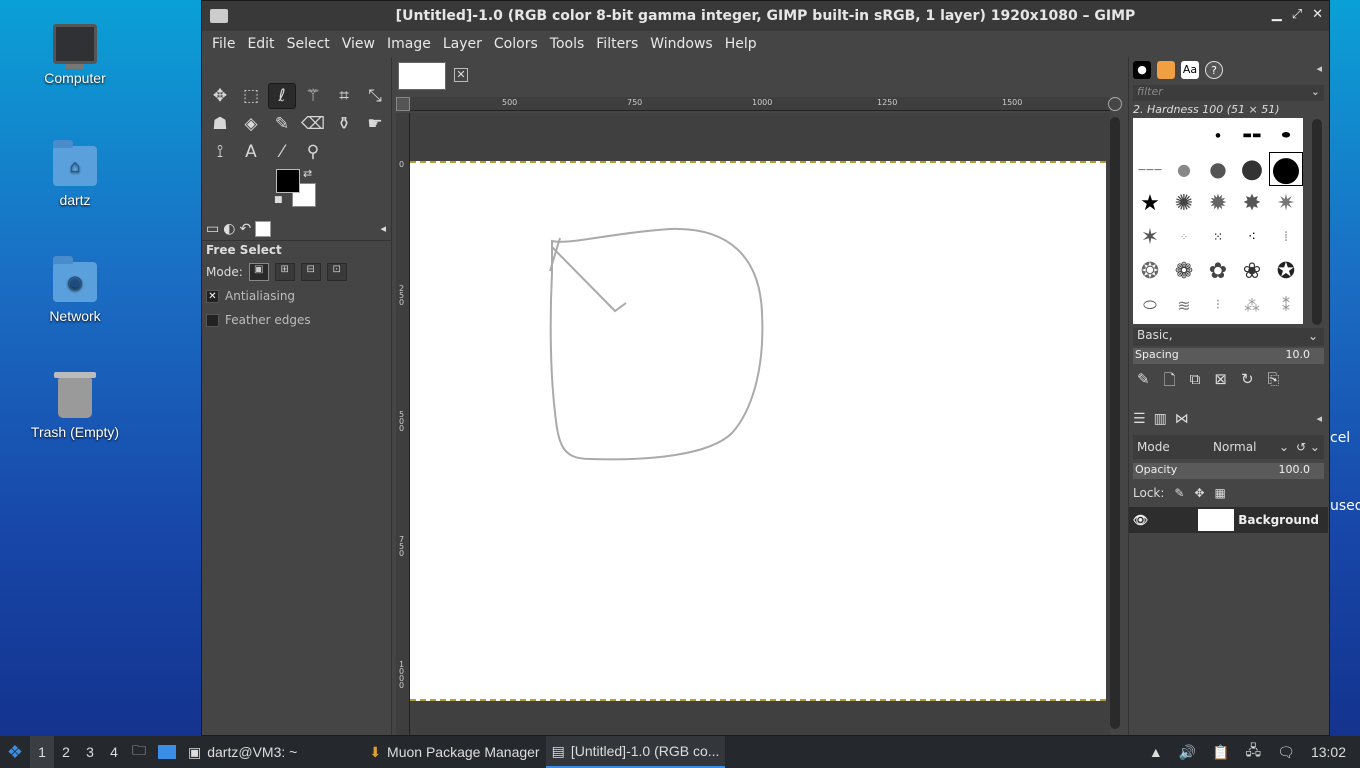 The width and height of the screenshot is (1360, 768). I want to click on desktop-icon-computer: Computer, so click(75, 55).